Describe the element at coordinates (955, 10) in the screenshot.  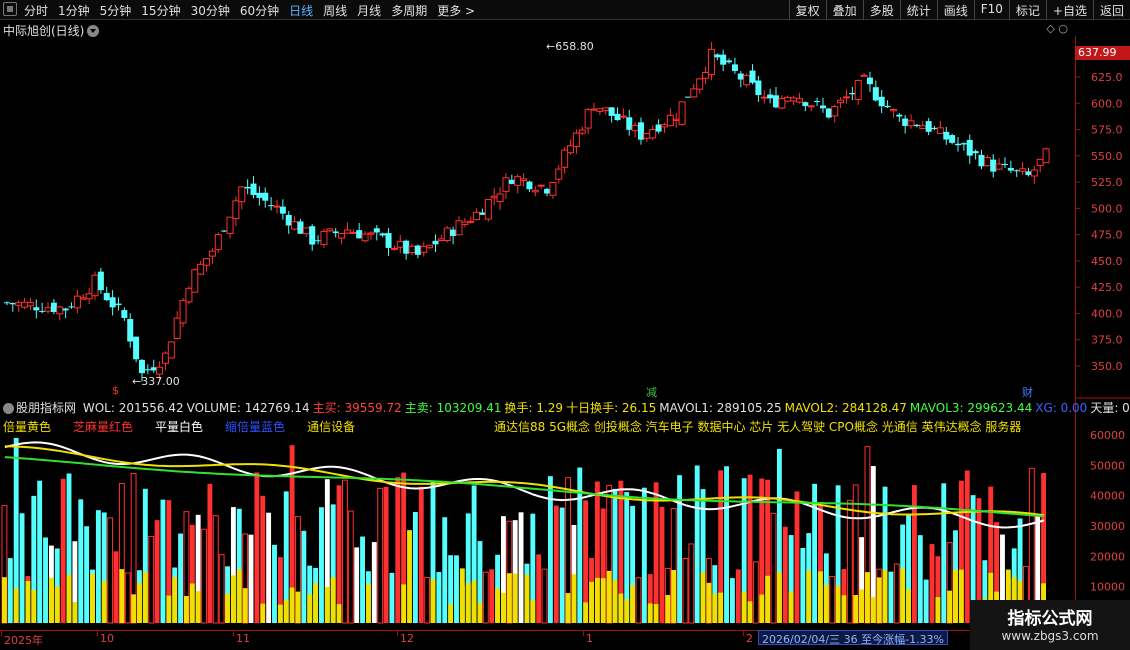
I see `toolbar-button: 画线` at that location.